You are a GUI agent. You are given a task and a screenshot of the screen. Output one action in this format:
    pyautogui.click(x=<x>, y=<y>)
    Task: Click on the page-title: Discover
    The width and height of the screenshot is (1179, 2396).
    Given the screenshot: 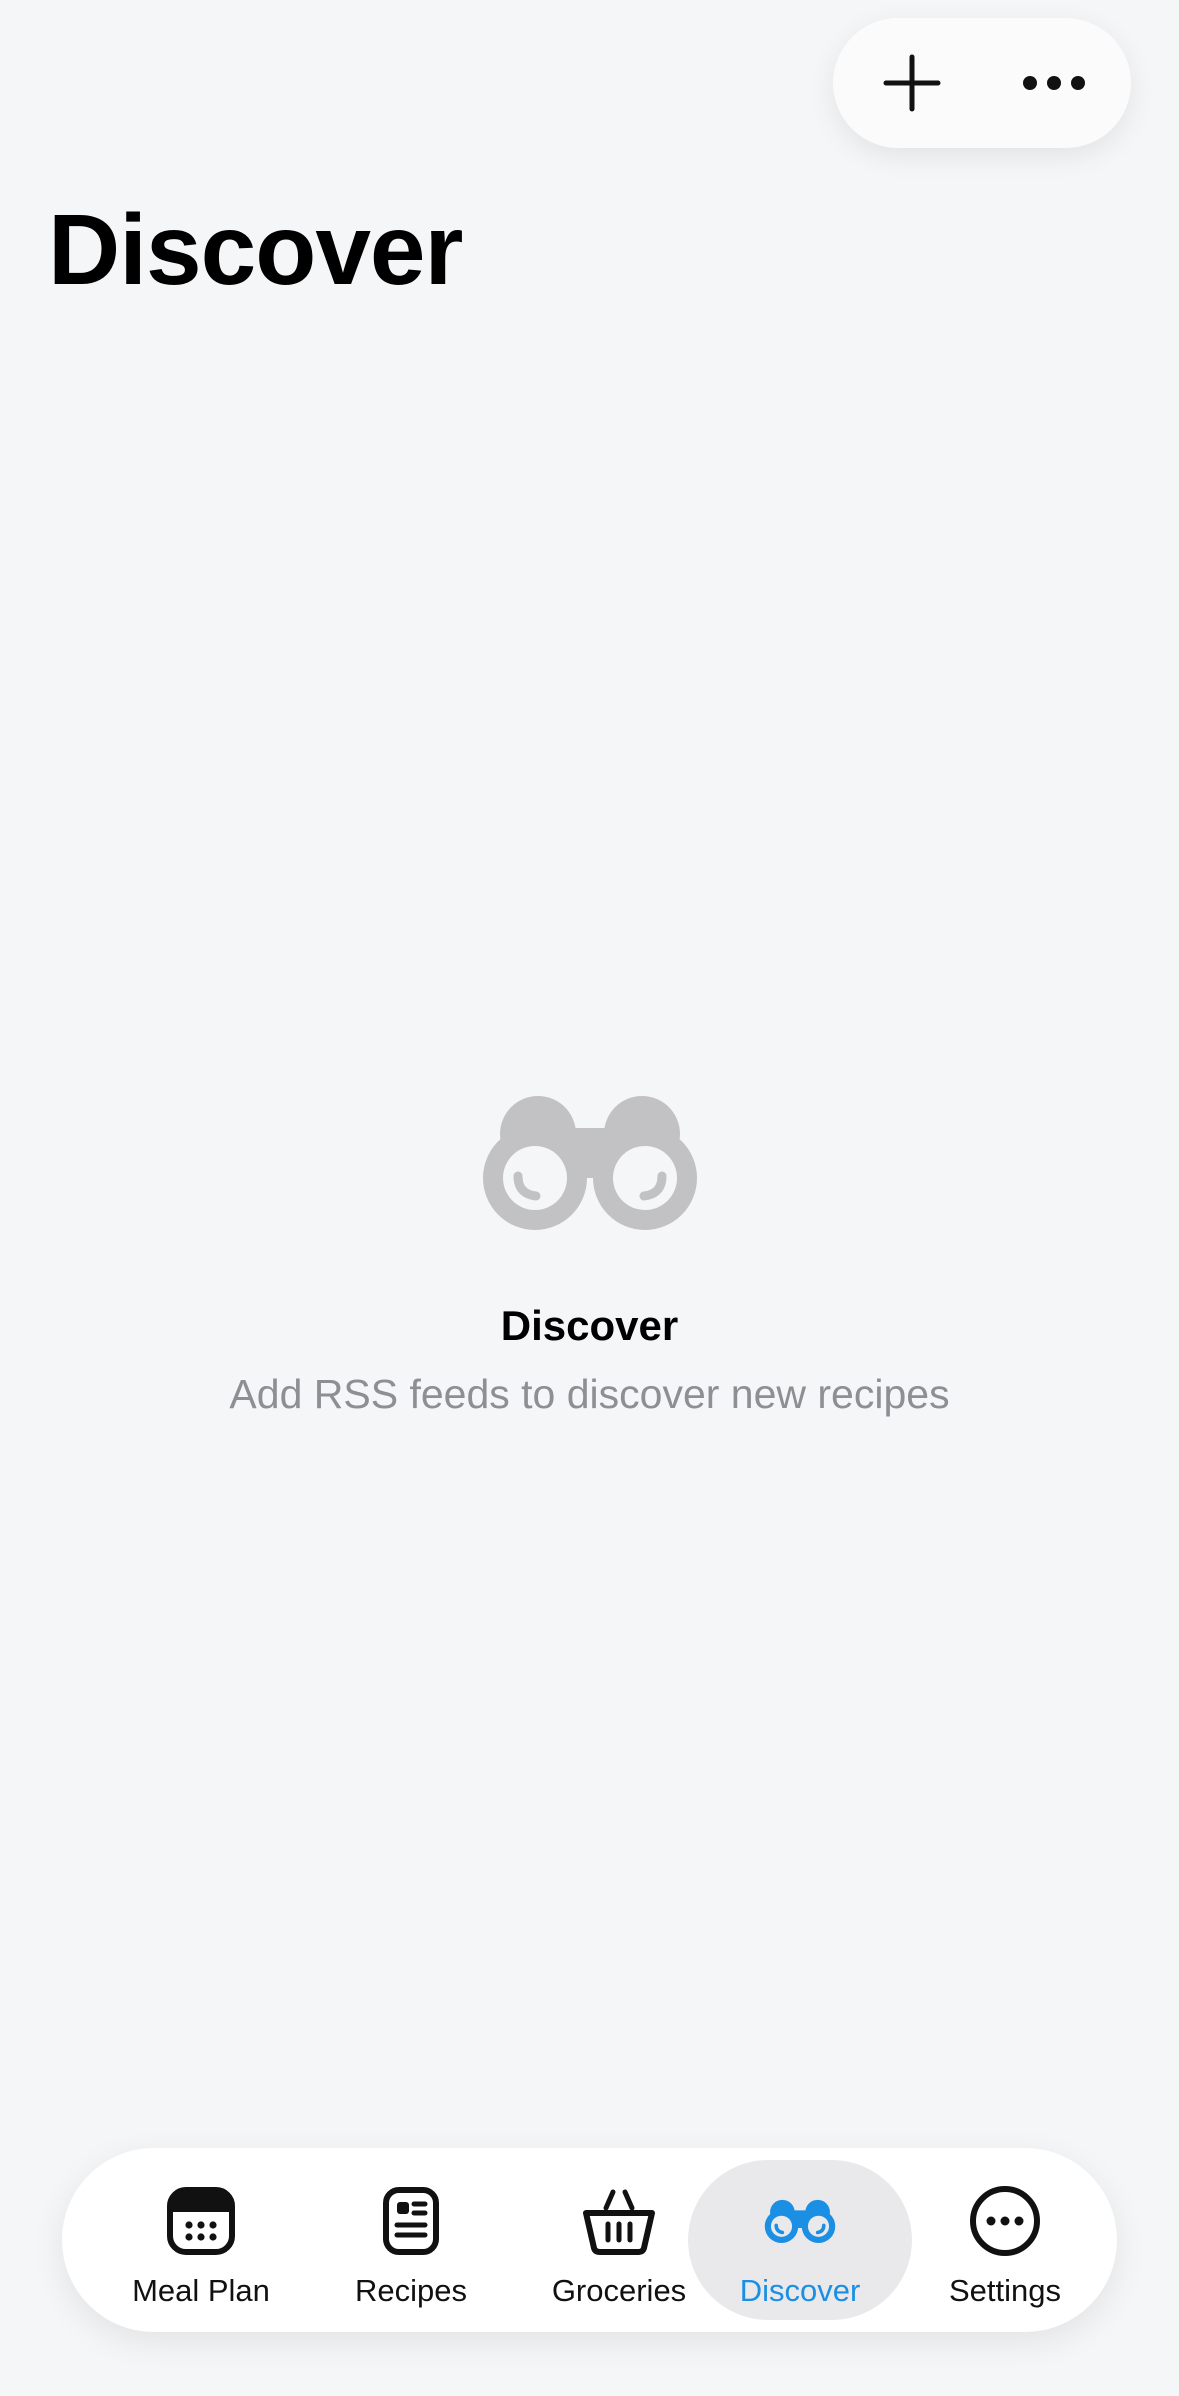 What is the action you would take?
    pyautogui.click(x=255, y=250)
    